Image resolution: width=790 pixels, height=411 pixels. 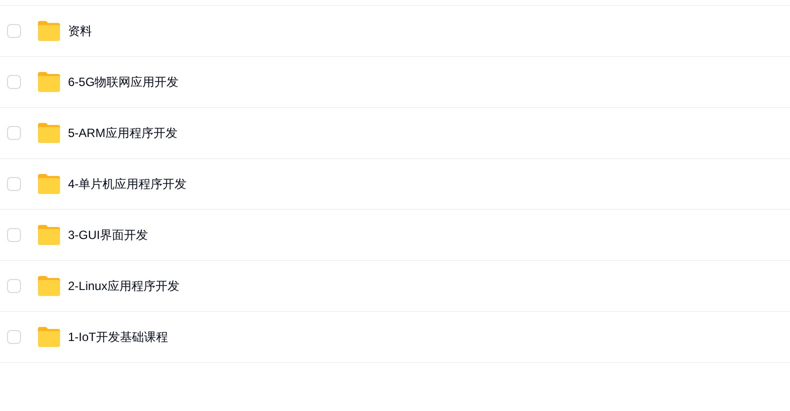 What do you see at coordinates (108, 235) in the screenshot?
I see `folder-name: 3-GUI界面开发` at bounding box center [108, 235].